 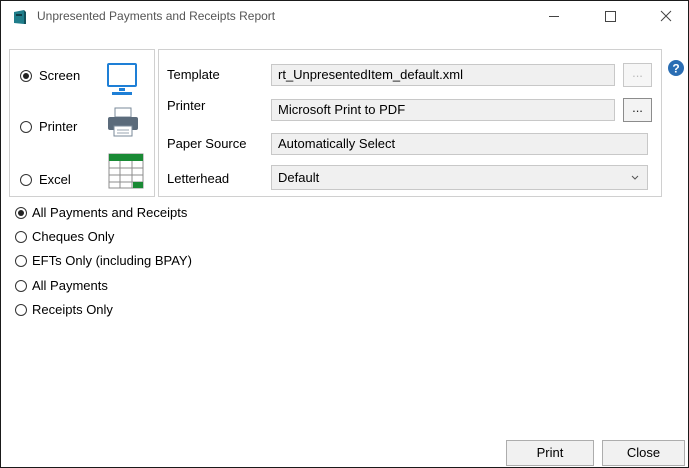 I want to click on cheques-only-radio, so click(x=21, y=237).